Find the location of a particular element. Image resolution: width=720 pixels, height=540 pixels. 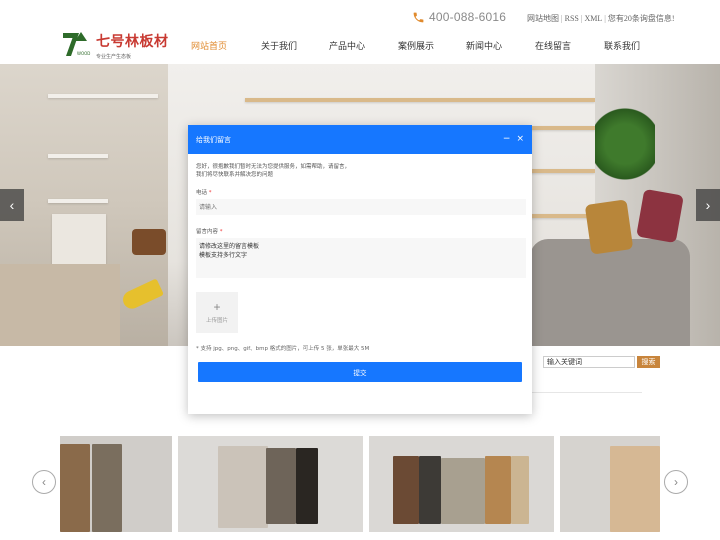

minimize-icon: − is located at coordinates (507, 139).